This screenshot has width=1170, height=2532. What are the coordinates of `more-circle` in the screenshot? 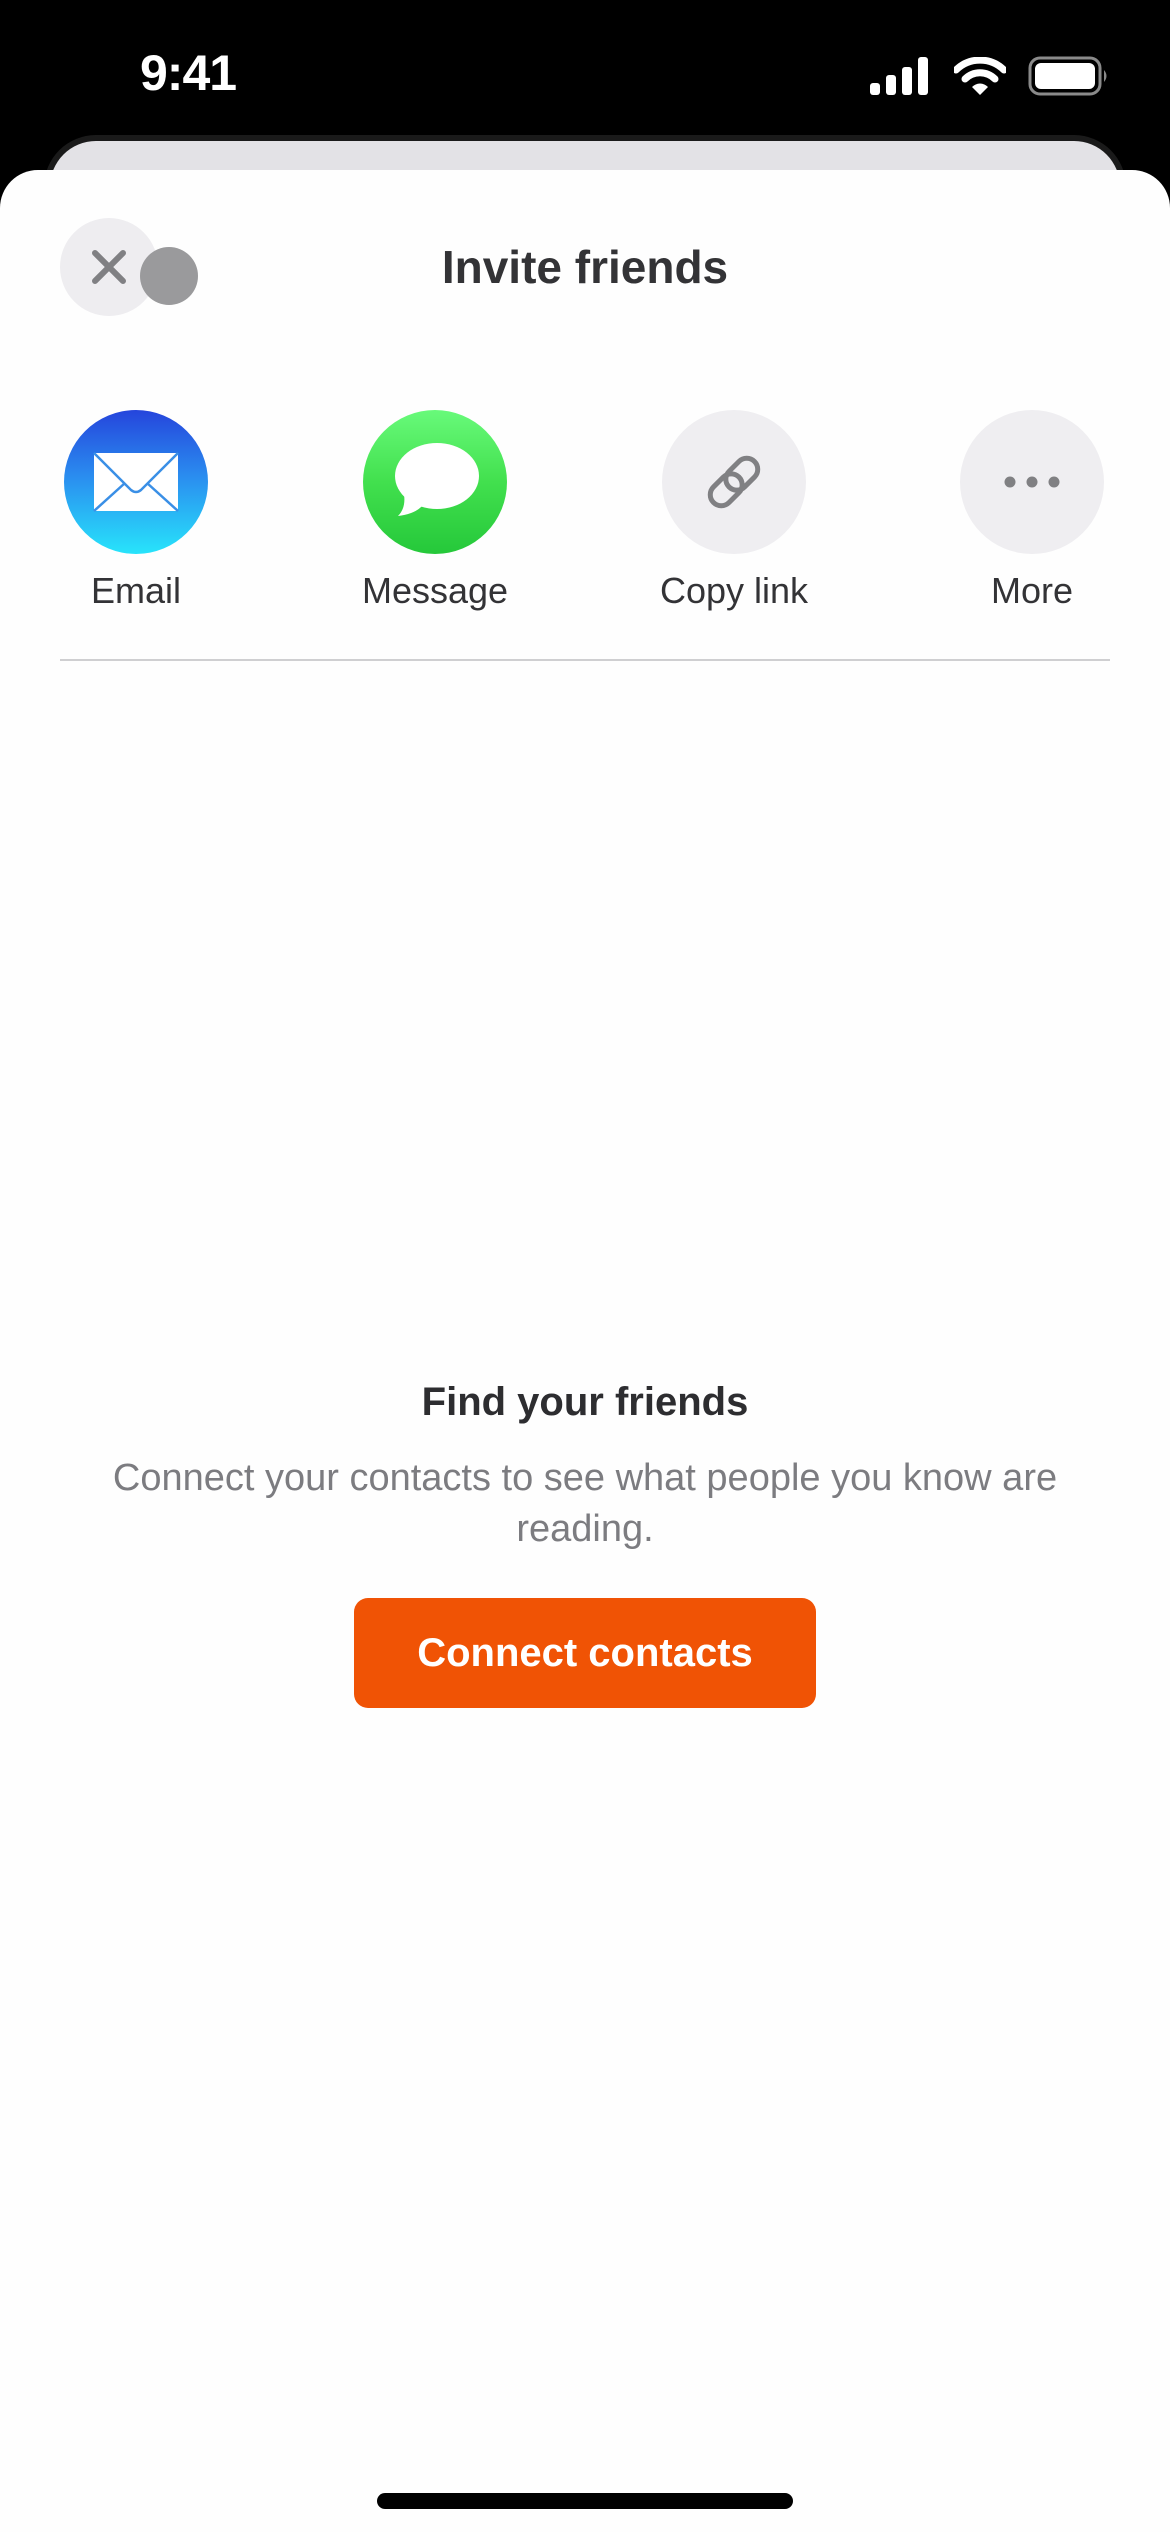 It's located at (1032, 482).